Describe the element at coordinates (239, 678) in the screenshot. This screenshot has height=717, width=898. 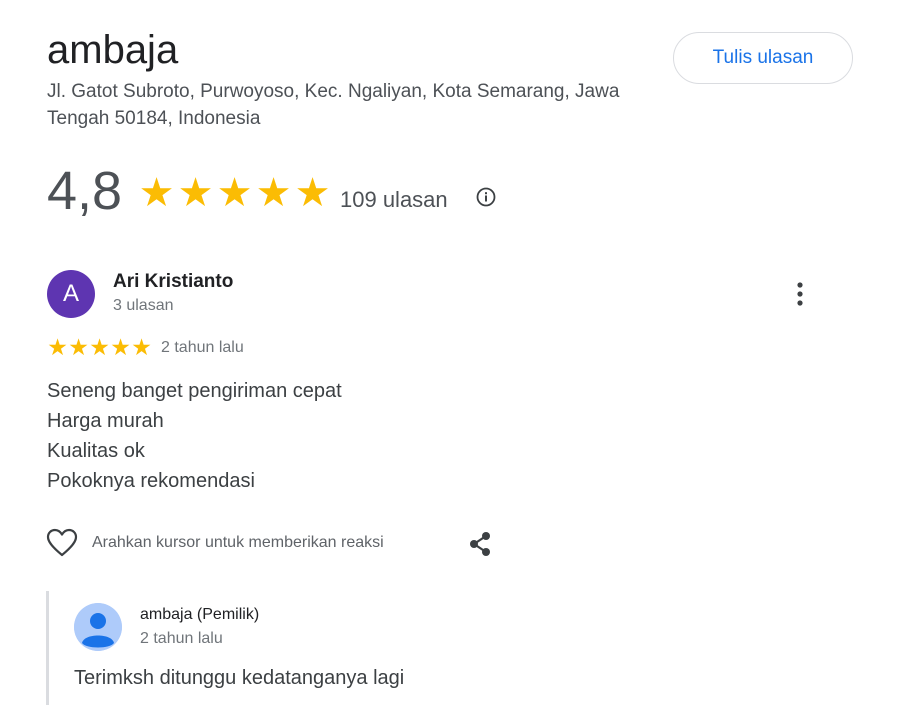
I see `owner-reply-text: Terimksh ditunggu kedatanganya lagi` at that location.